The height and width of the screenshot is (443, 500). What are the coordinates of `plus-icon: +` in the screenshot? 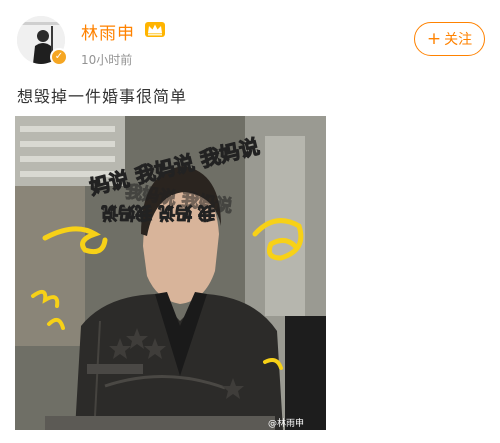 It's located at (434, 38).